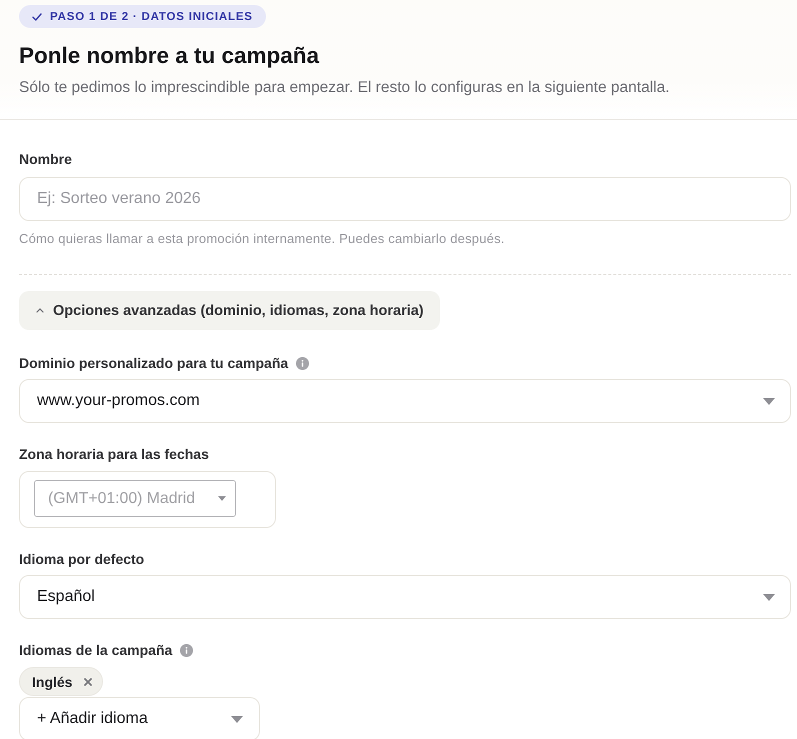  What do you see at coordinates (88, 682) in the screenshot?
I see `close-icon` at bounding box center [88, 682].